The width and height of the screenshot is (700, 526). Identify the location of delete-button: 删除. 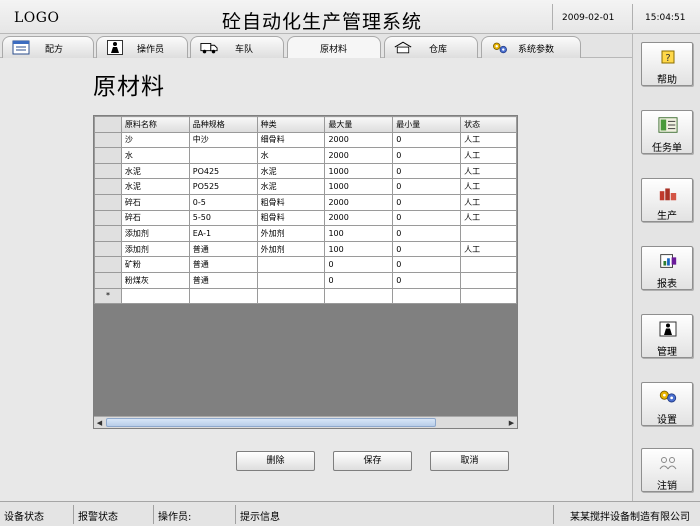
(275, 461).